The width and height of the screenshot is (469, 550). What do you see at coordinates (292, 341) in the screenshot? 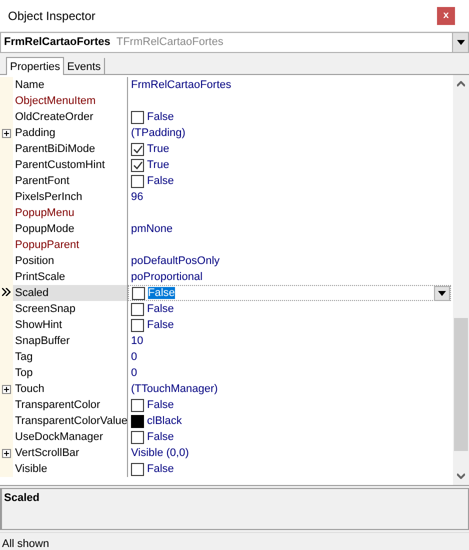
I see `property-value: 10` at bounding box center [292, 341].